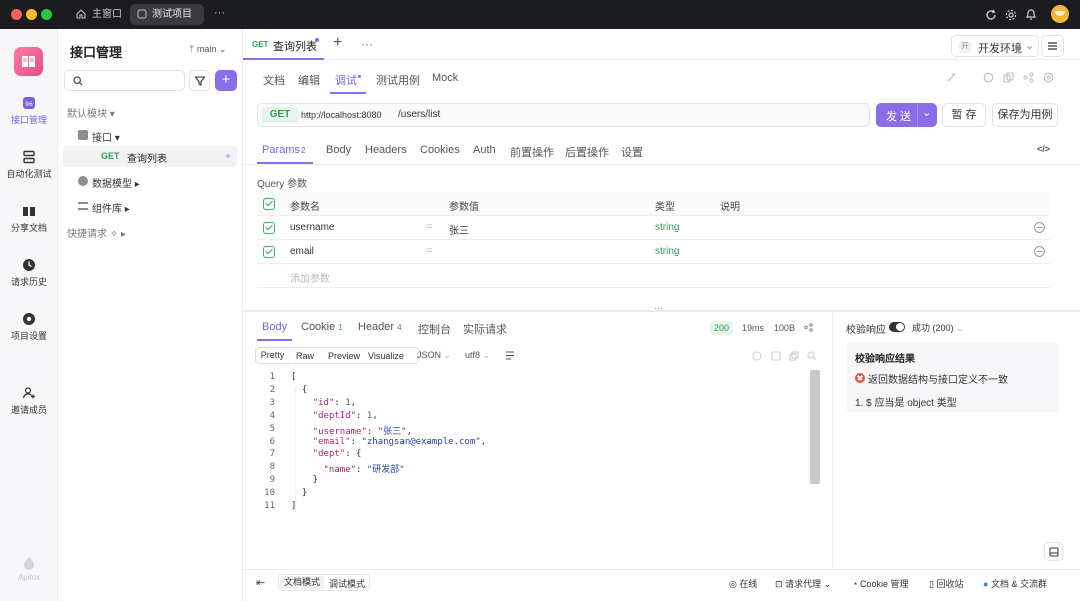  What do you see at coordinates (31, 14) in the screenshot?
I see `minimize-window-button` at bounding box center [31, 14].